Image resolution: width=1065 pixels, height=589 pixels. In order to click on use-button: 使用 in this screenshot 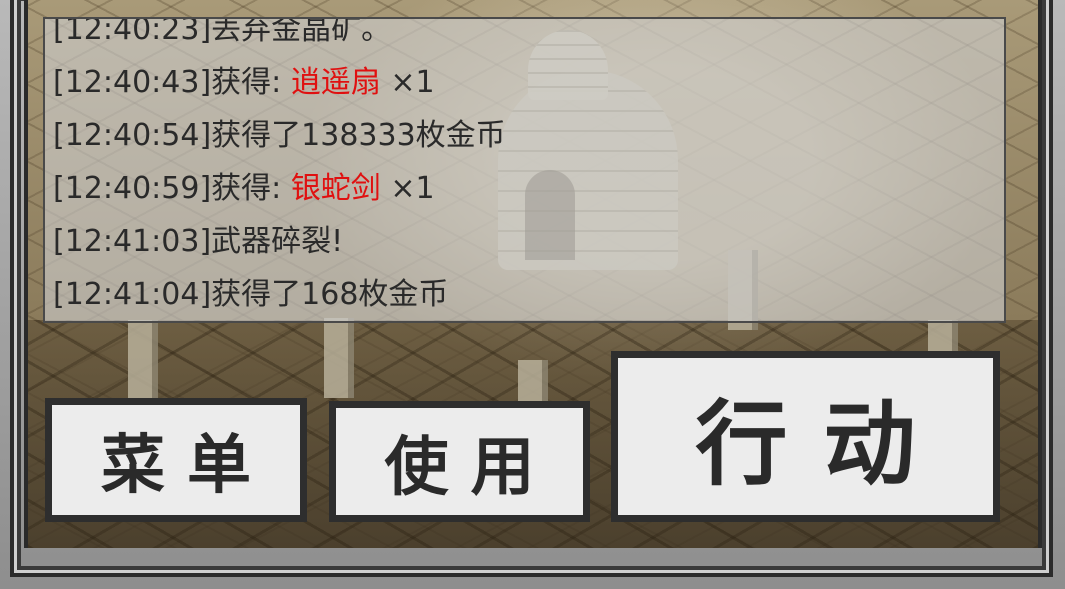, I will do `click(459, 461)`.